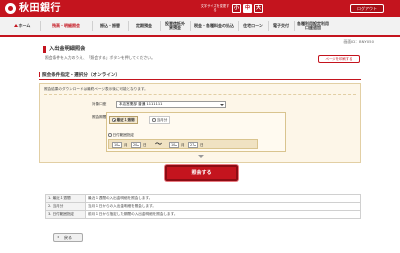 The width and height of the screenshot is (400, 253). I want to click on screen-id: 画面ID：BNY050, so click(358, 41).